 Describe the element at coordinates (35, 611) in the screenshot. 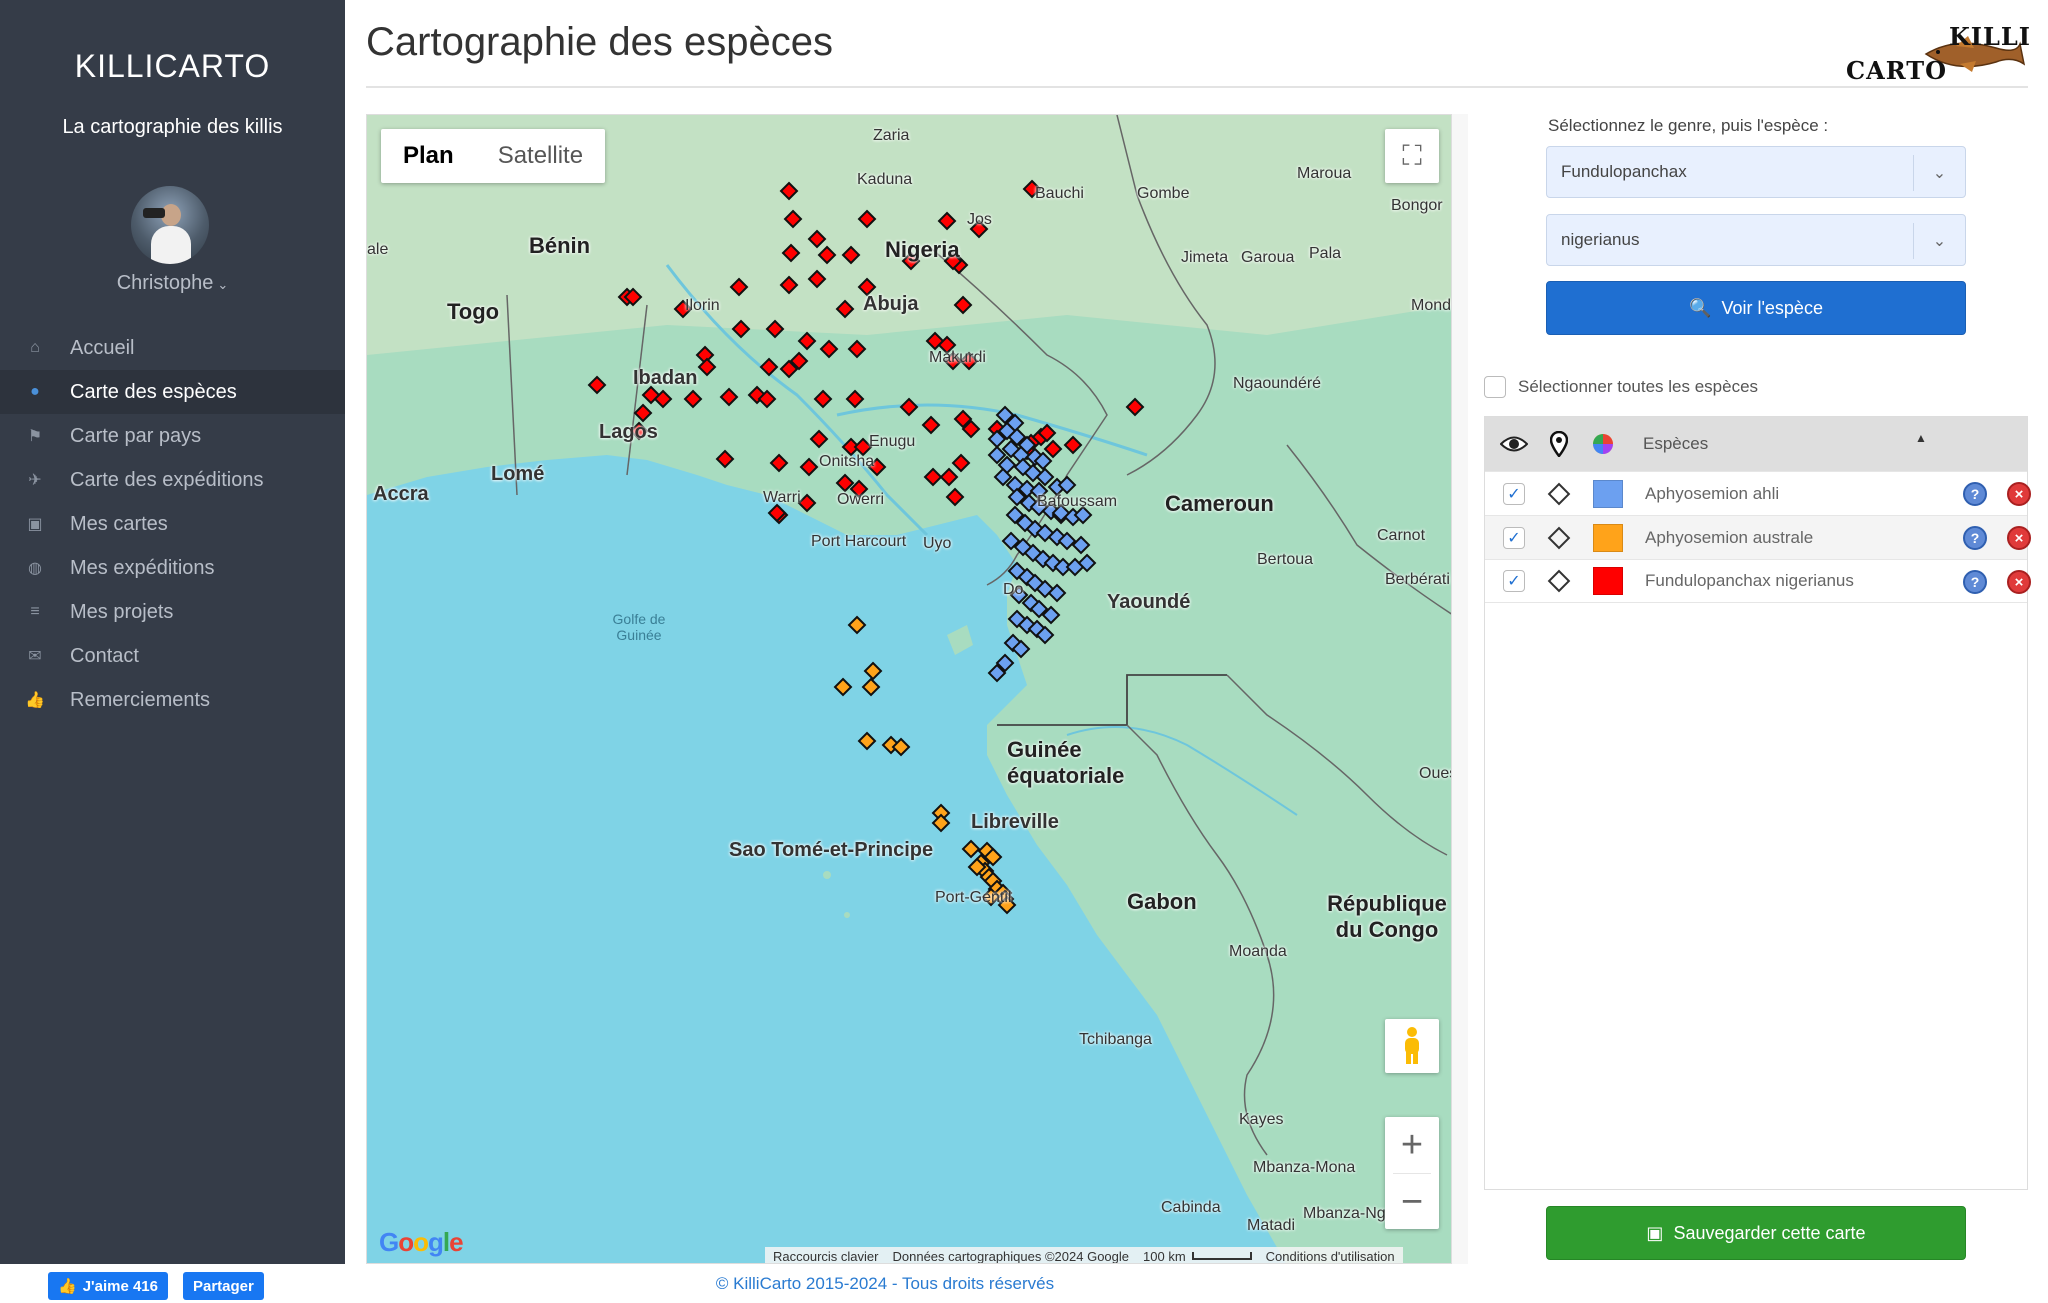

I see `list-icon: ≡` at that location.